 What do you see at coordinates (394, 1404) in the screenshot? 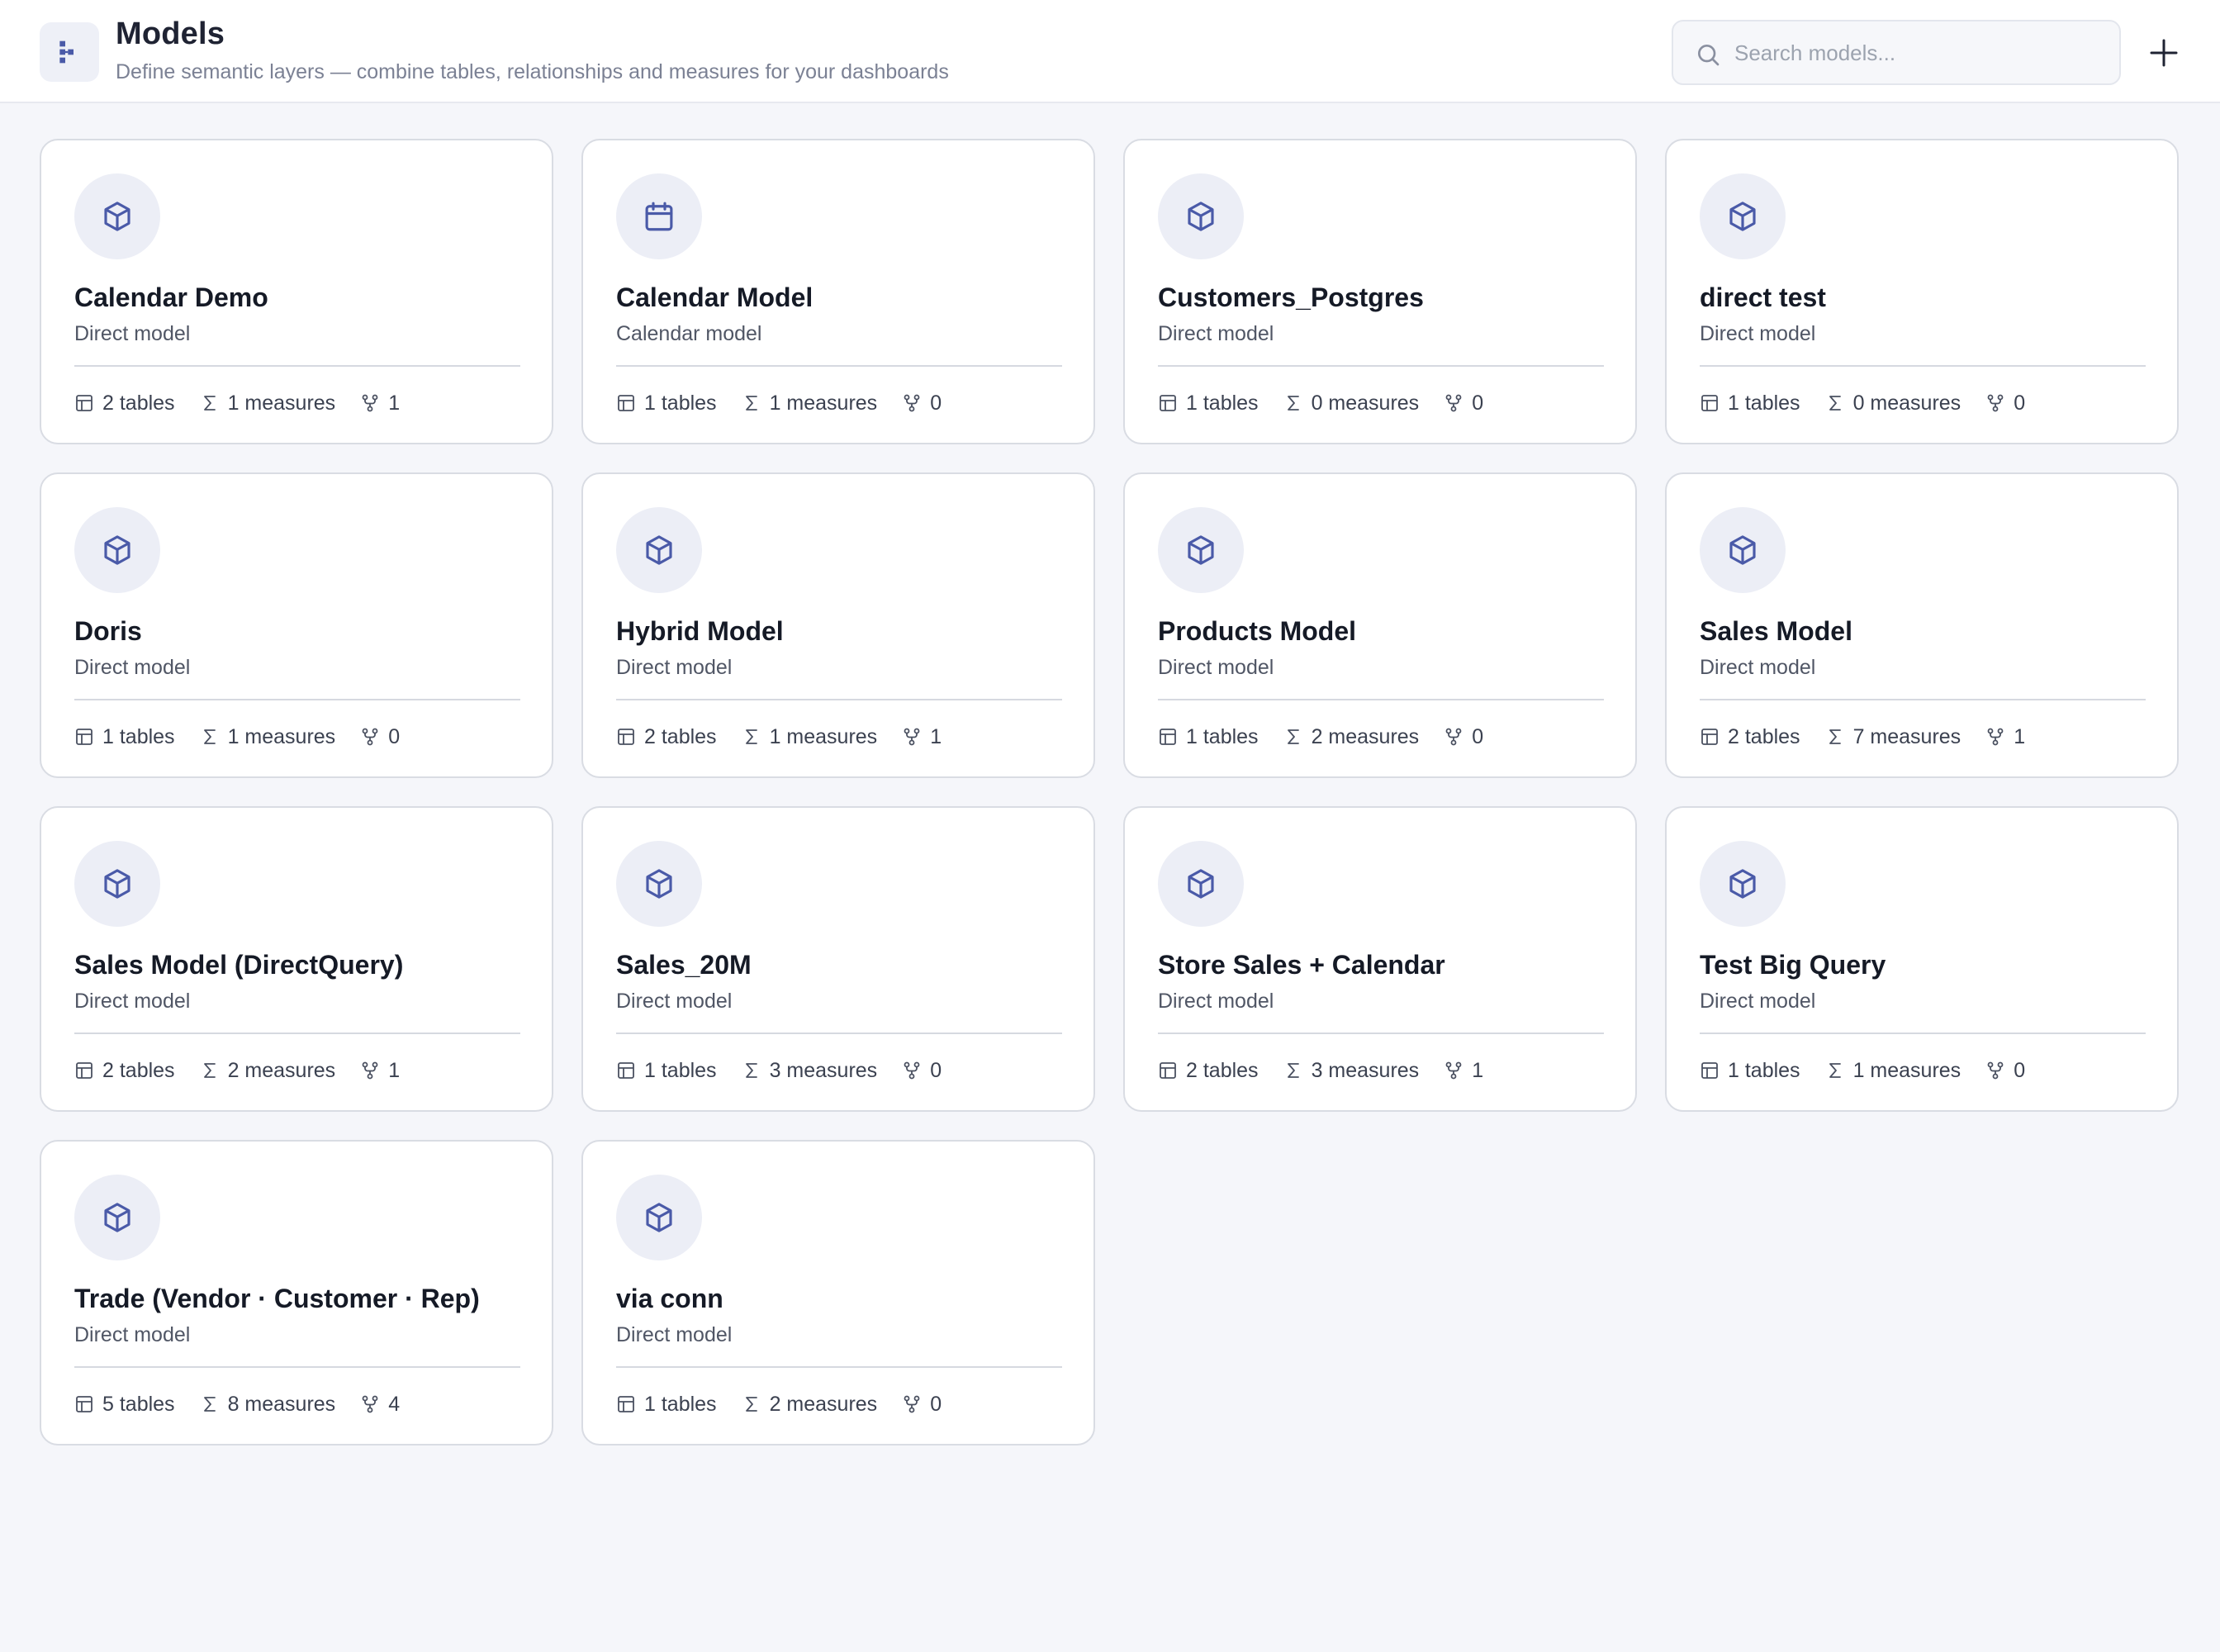
I see `relationships-count: 4` at bounding box center [394, 1404].